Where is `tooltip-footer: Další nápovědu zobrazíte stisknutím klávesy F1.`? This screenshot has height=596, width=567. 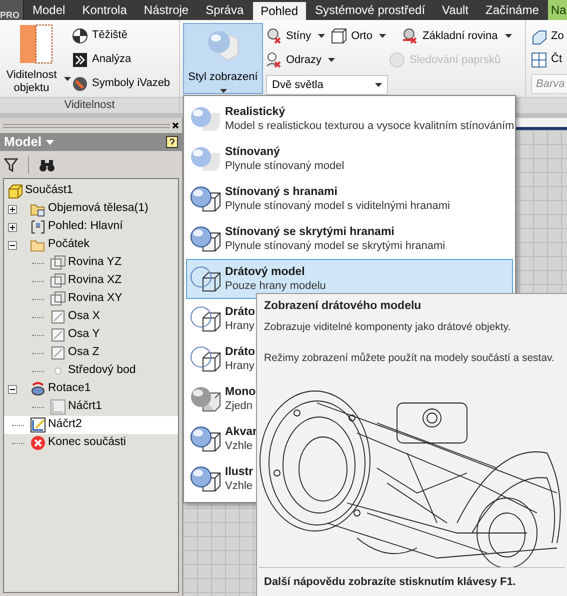 tooltip-footer: Další nápovědu zobrazíte stisknutím klávesy F1. is located at coordinates (412, 582).